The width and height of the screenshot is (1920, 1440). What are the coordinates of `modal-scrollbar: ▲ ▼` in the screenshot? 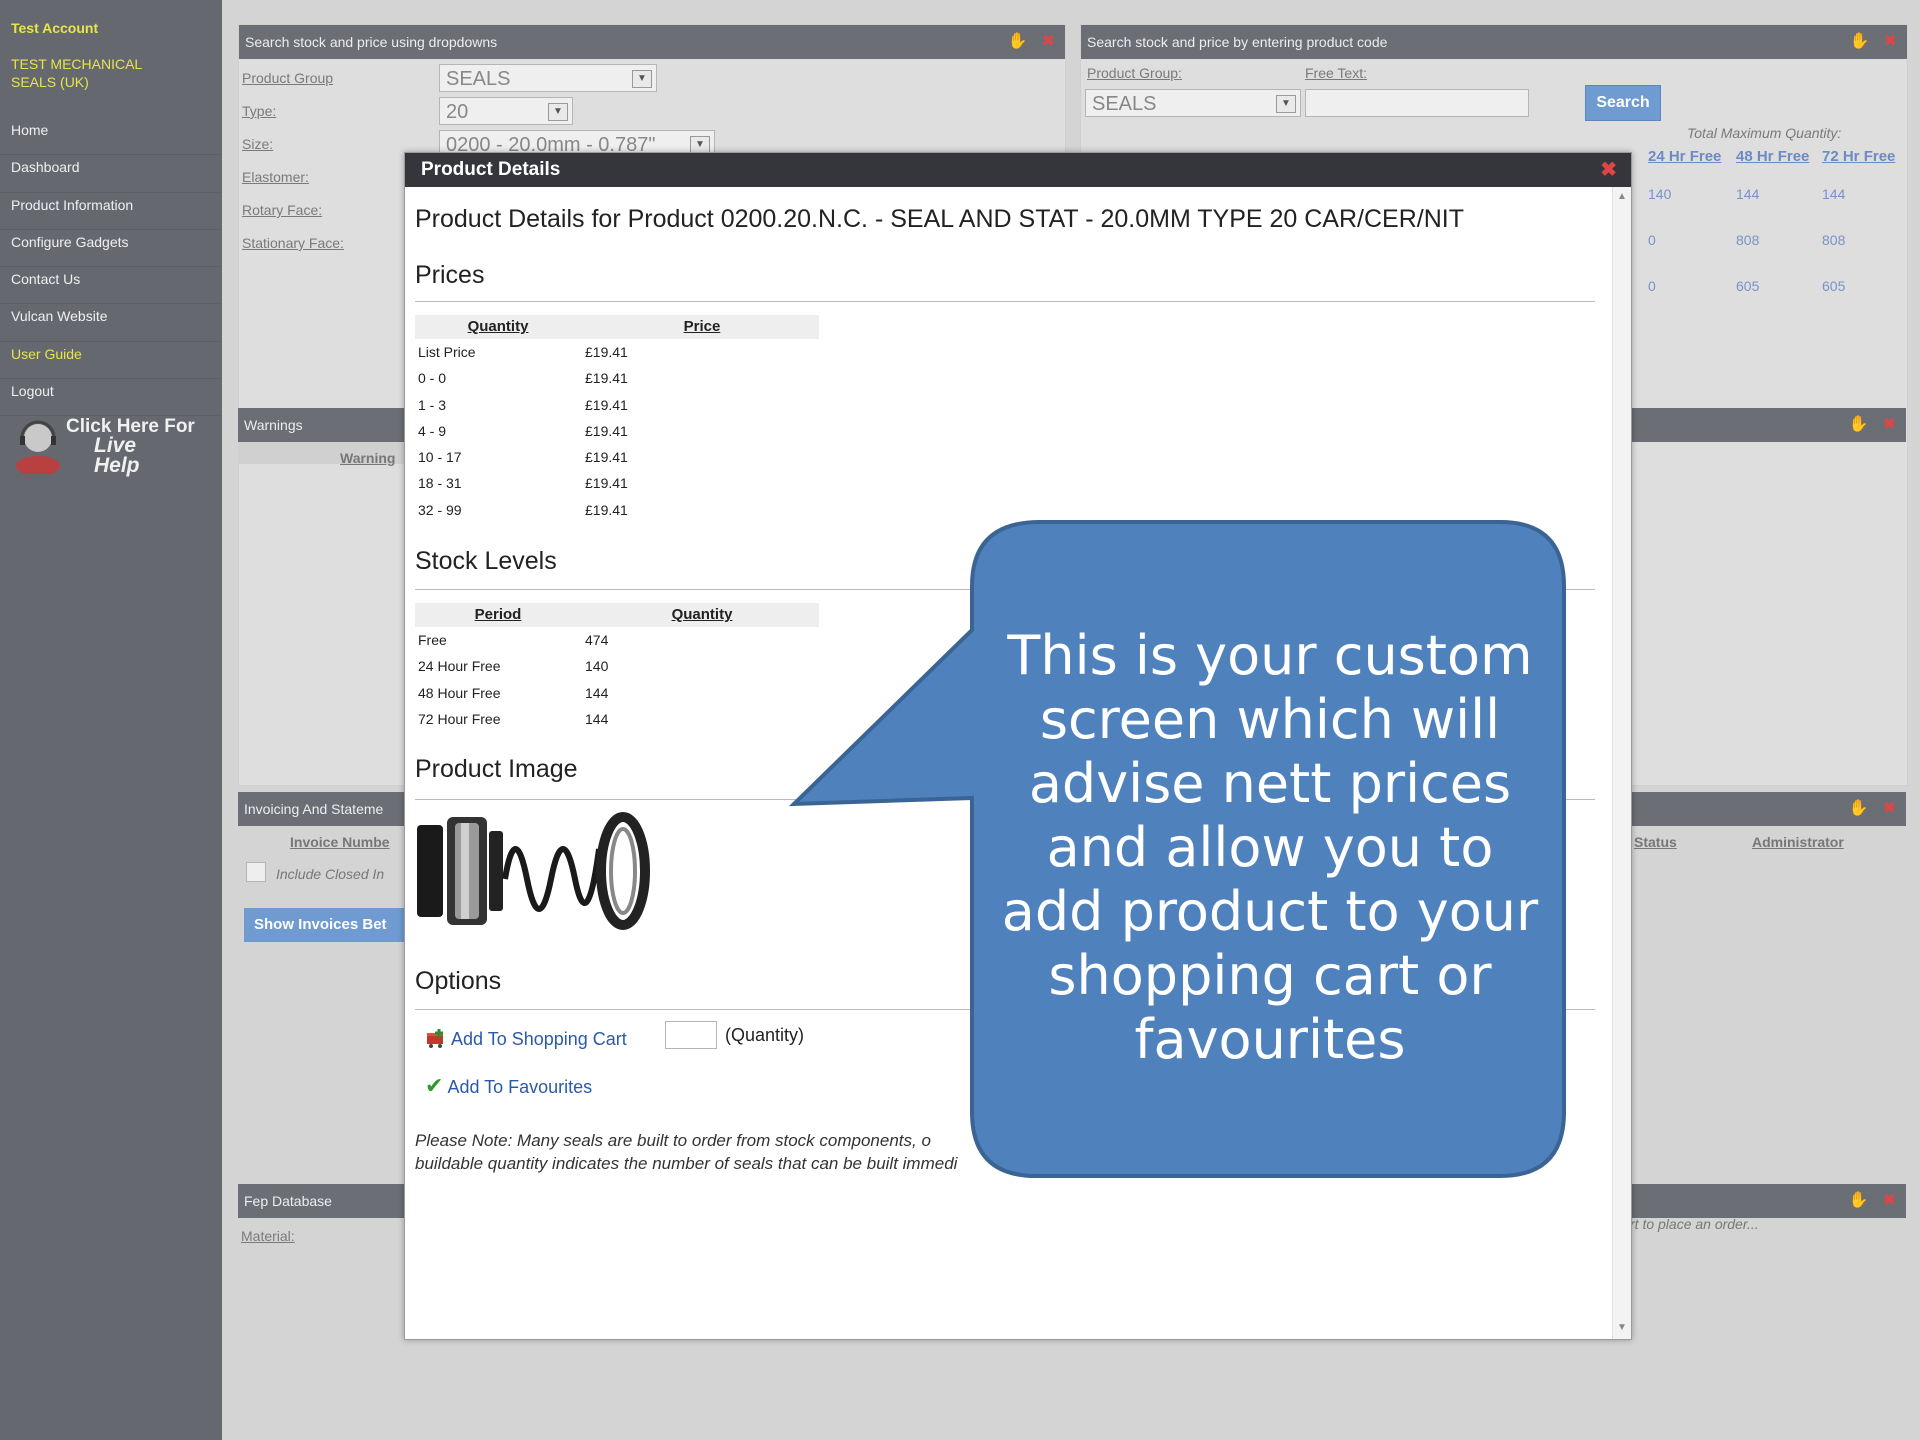 It's located at (1621, 763).